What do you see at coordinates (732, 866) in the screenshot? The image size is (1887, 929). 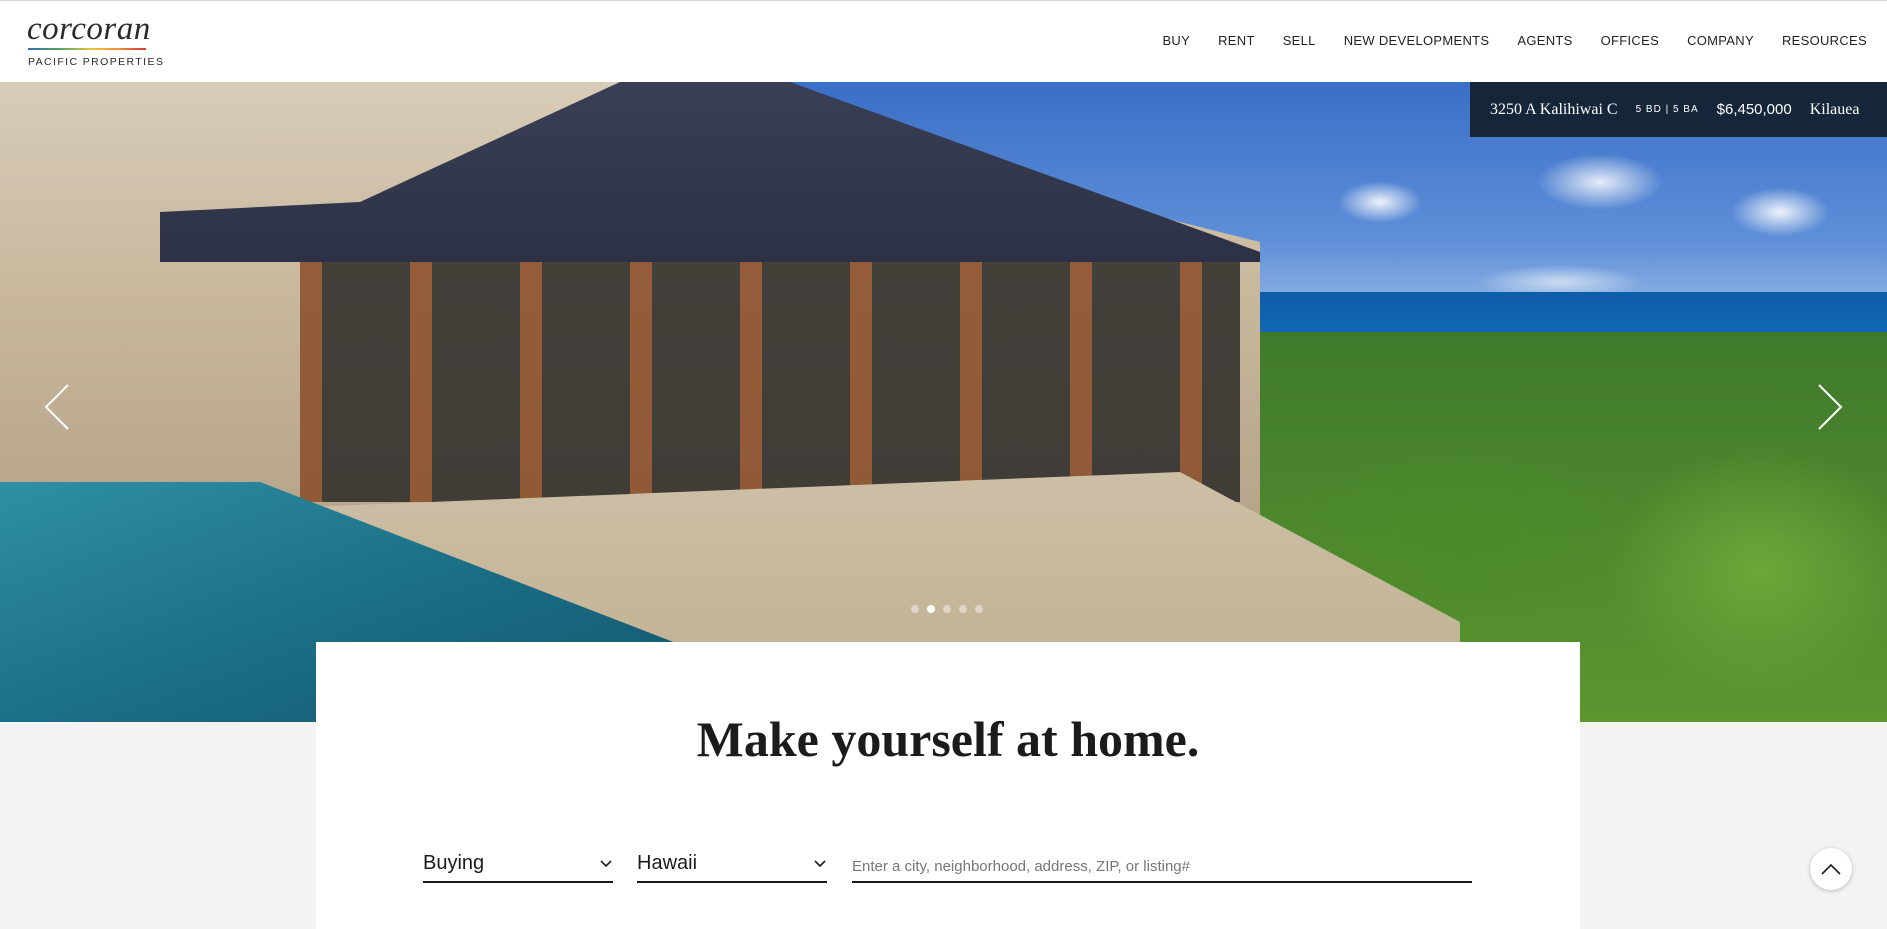 I see `search-region-select: Hawaii` at bounding box center [732, 866].